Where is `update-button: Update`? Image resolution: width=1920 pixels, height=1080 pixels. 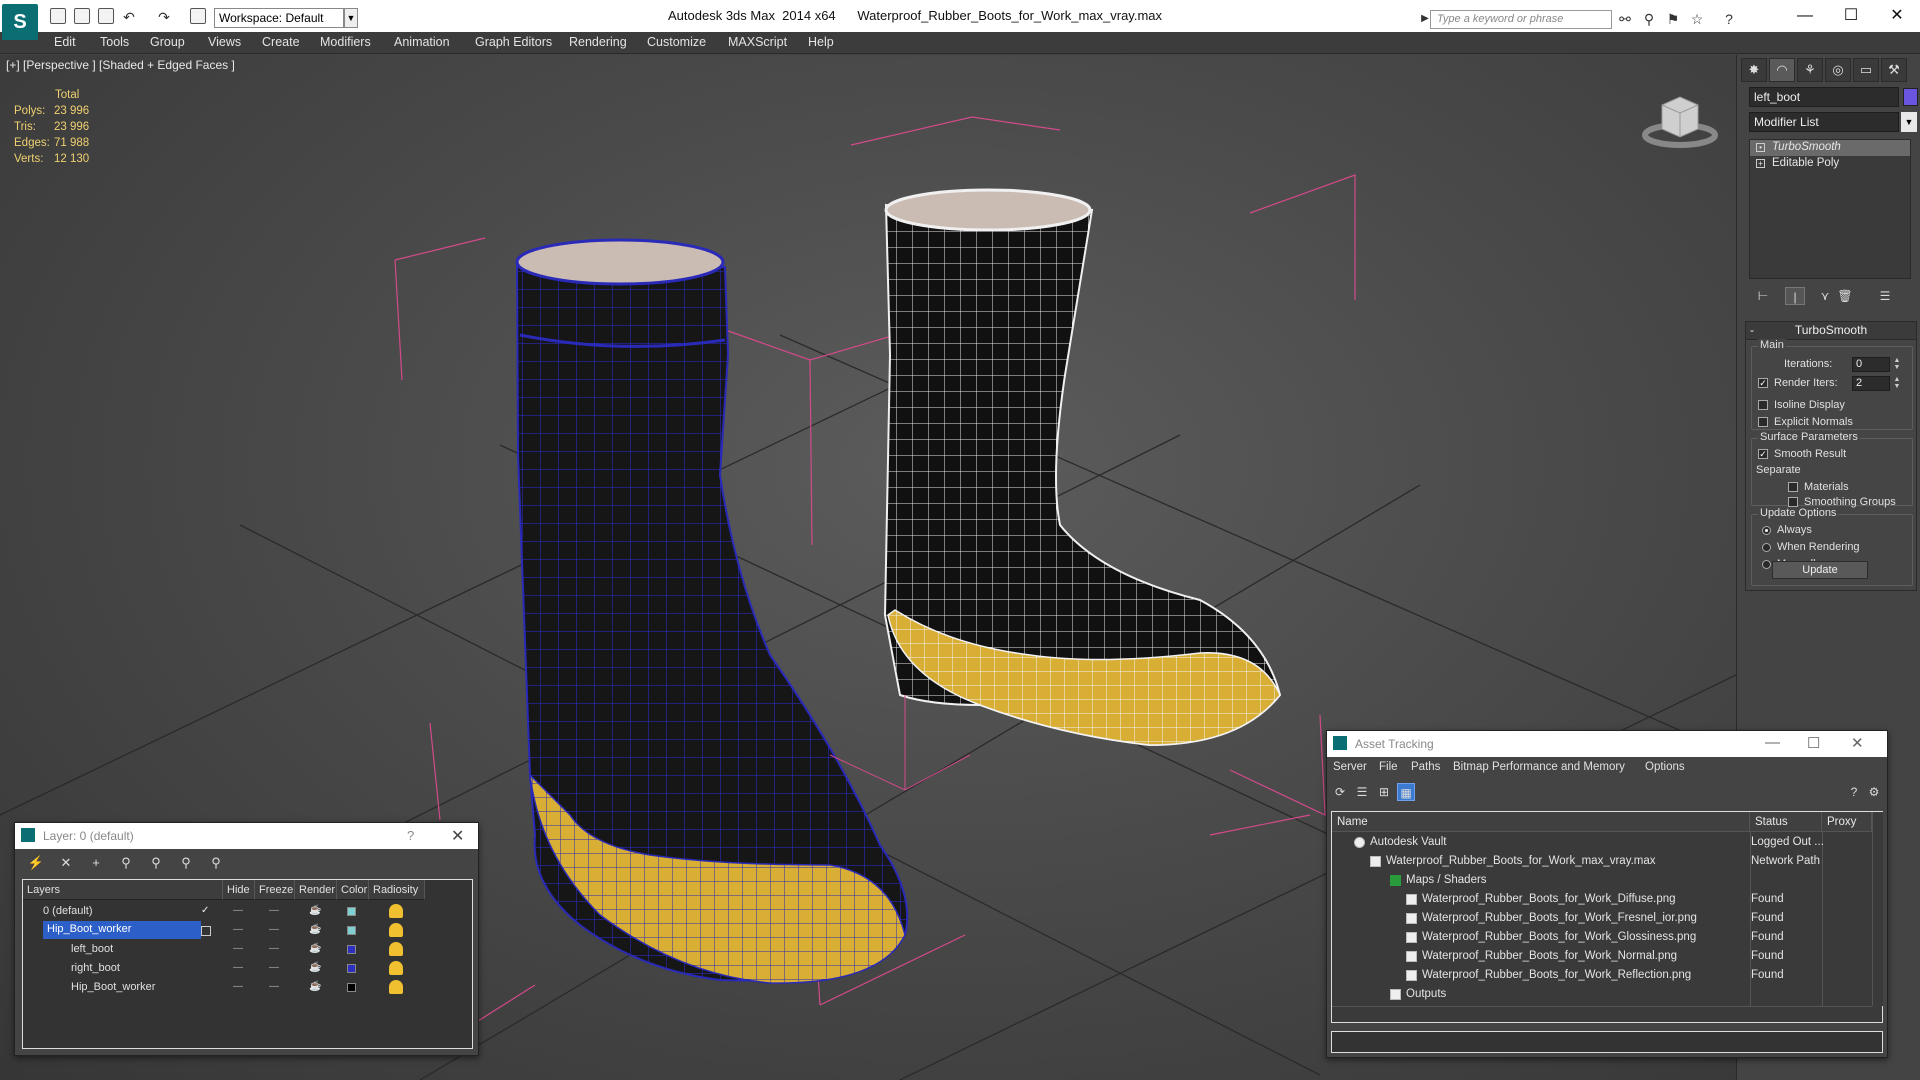 update-button: Update is located at coordinates (1820, 570).